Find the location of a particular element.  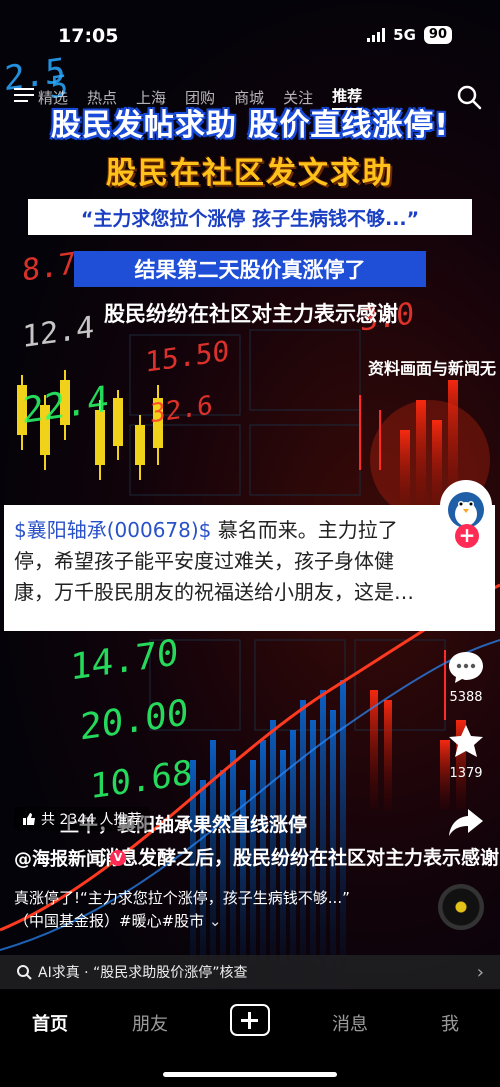

tab-messages: 消息 is located at coordinates (350, 1023).